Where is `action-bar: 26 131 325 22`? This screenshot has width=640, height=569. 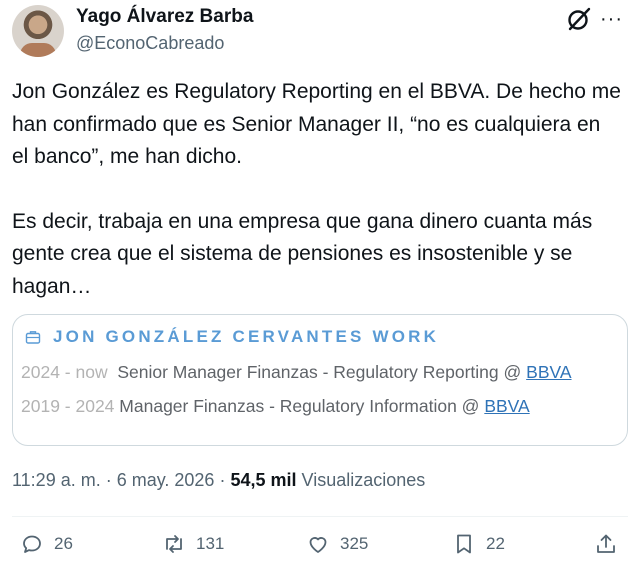
action-bar: 26 131 325 22 is located at coordinates (320, 549).